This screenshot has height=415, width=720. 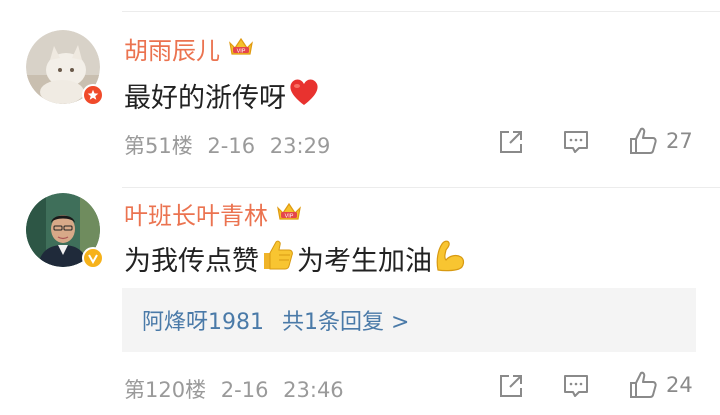 What do you see at coordinates (450, 258) in the screenshot?
I see `flexed-bicep-emoji-icon` at bounding box center [450, 258].